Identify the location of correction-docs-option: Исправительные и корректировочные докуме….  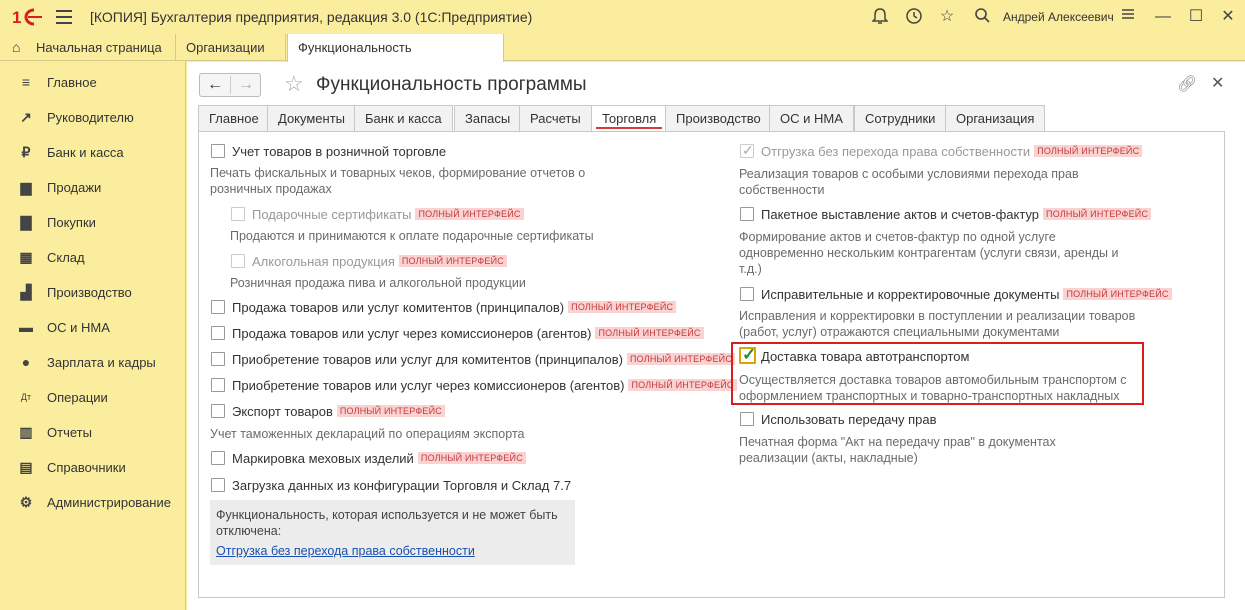
(966, 294).